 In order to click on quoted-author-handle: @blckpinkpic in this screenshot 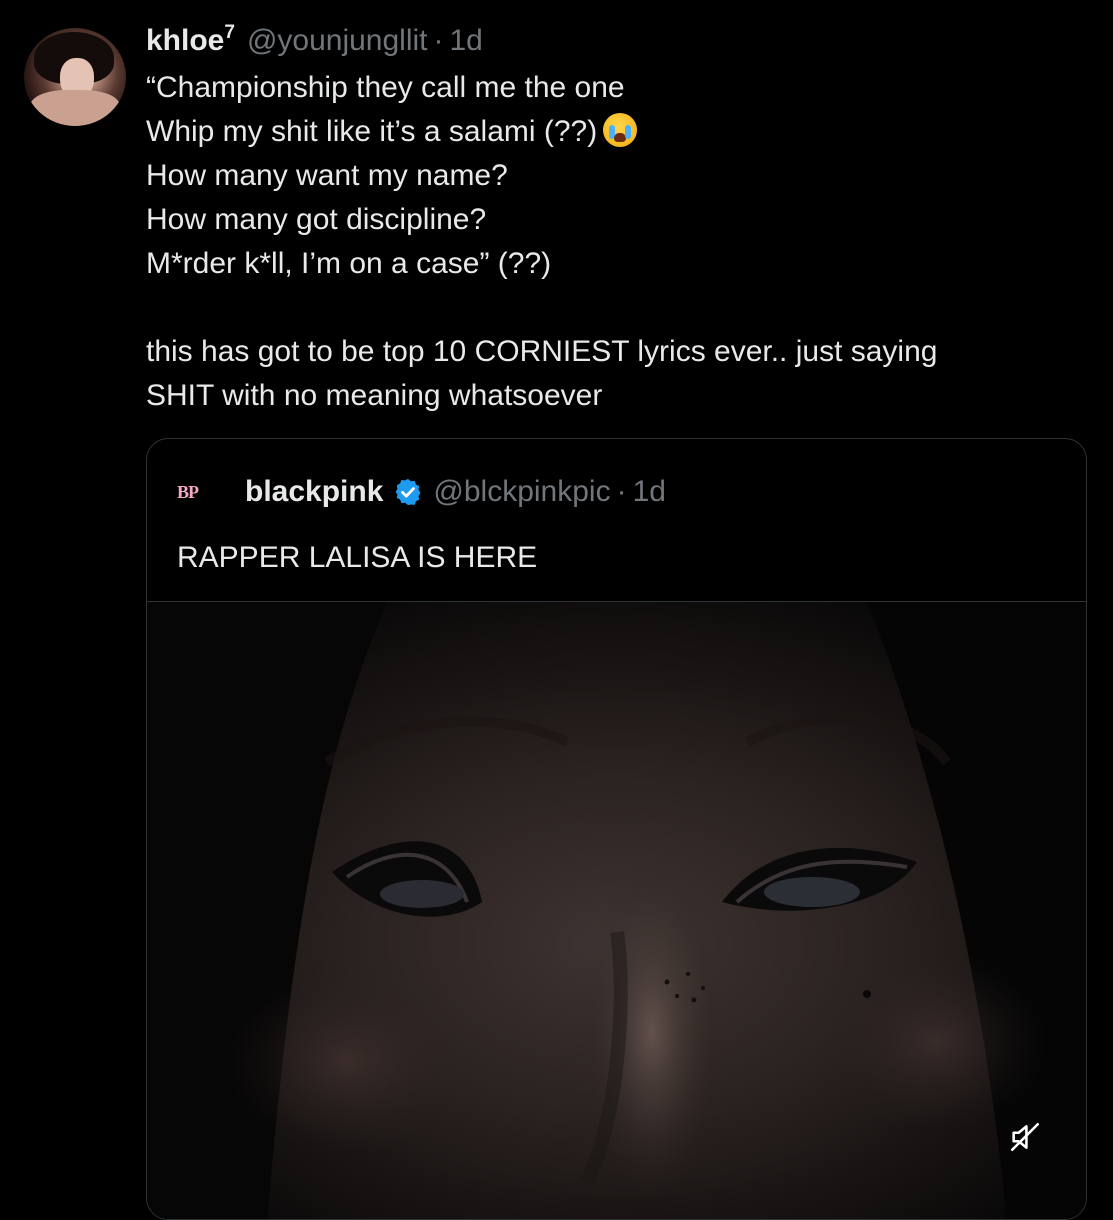, I will do `click(521, 492)`.